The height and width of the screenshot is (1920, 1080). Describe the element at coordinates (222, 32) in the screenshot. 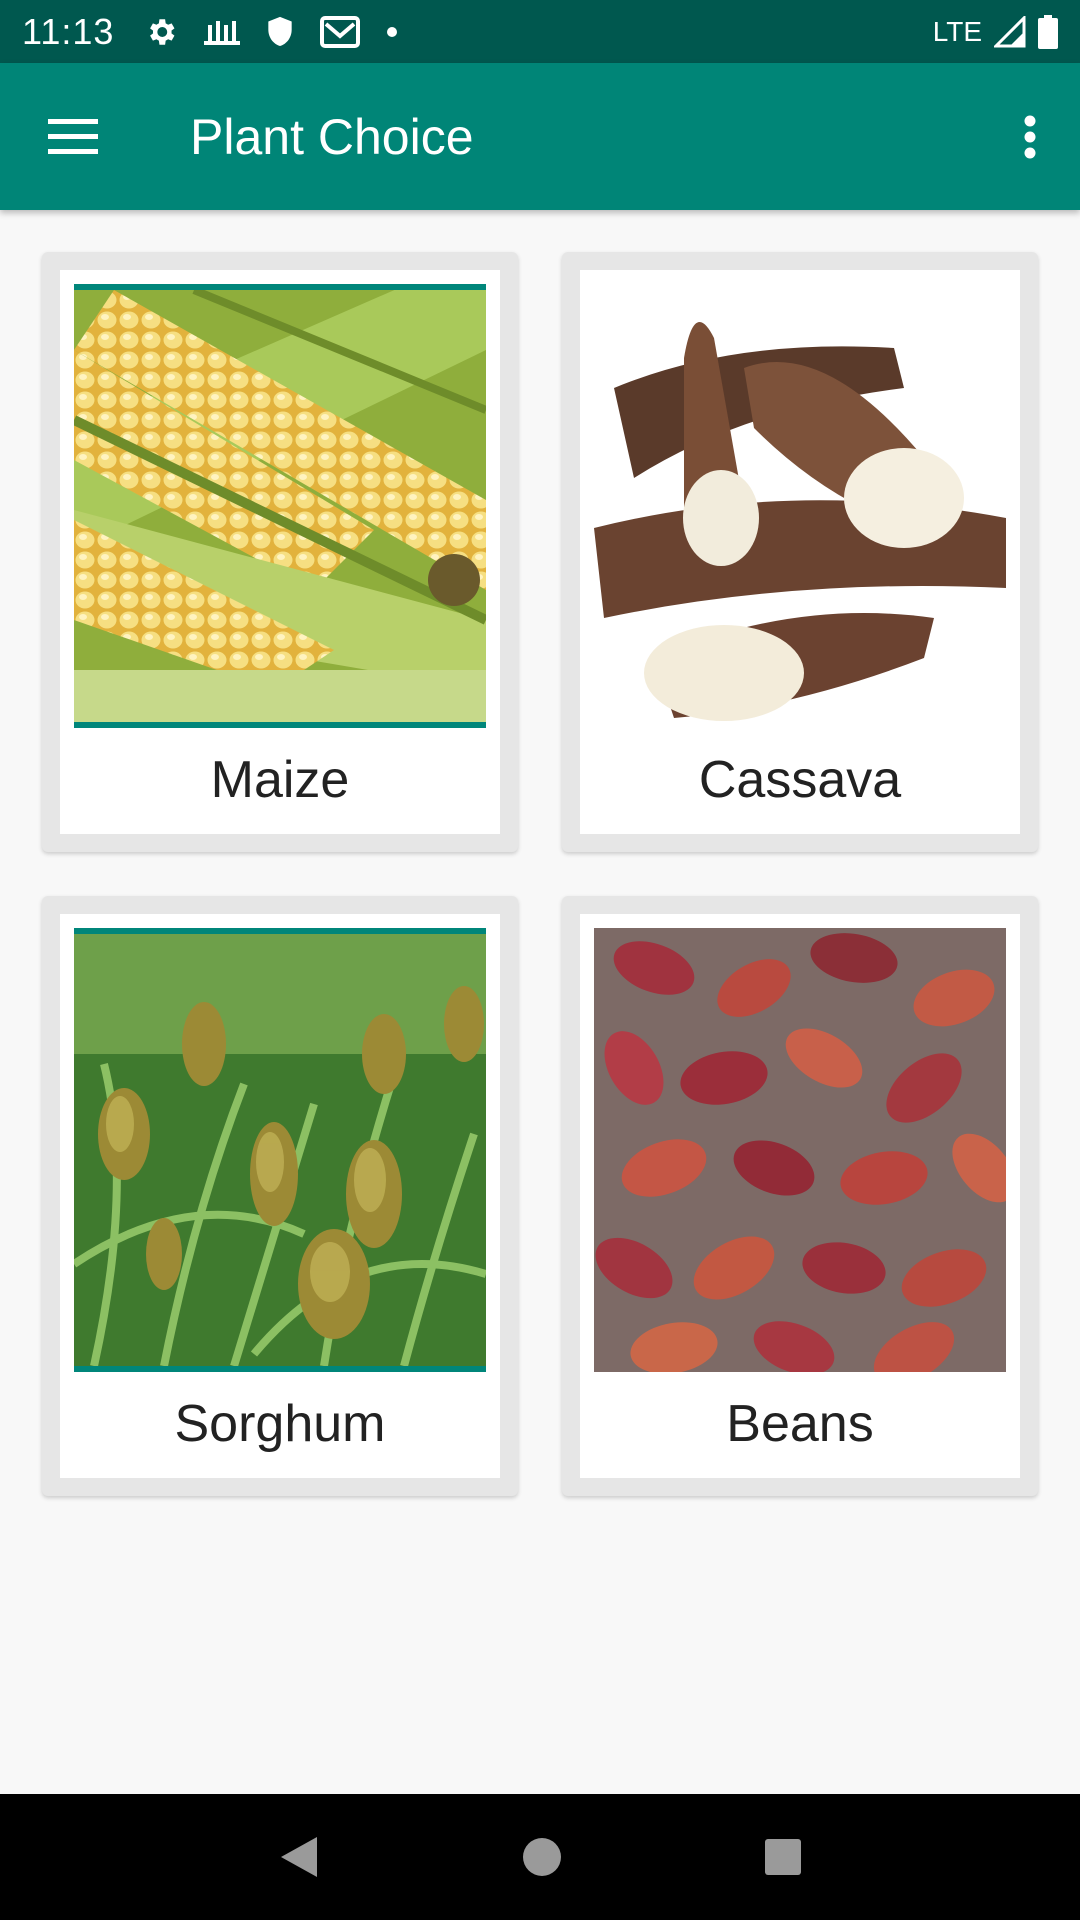

I see `farm-icon` at that location.